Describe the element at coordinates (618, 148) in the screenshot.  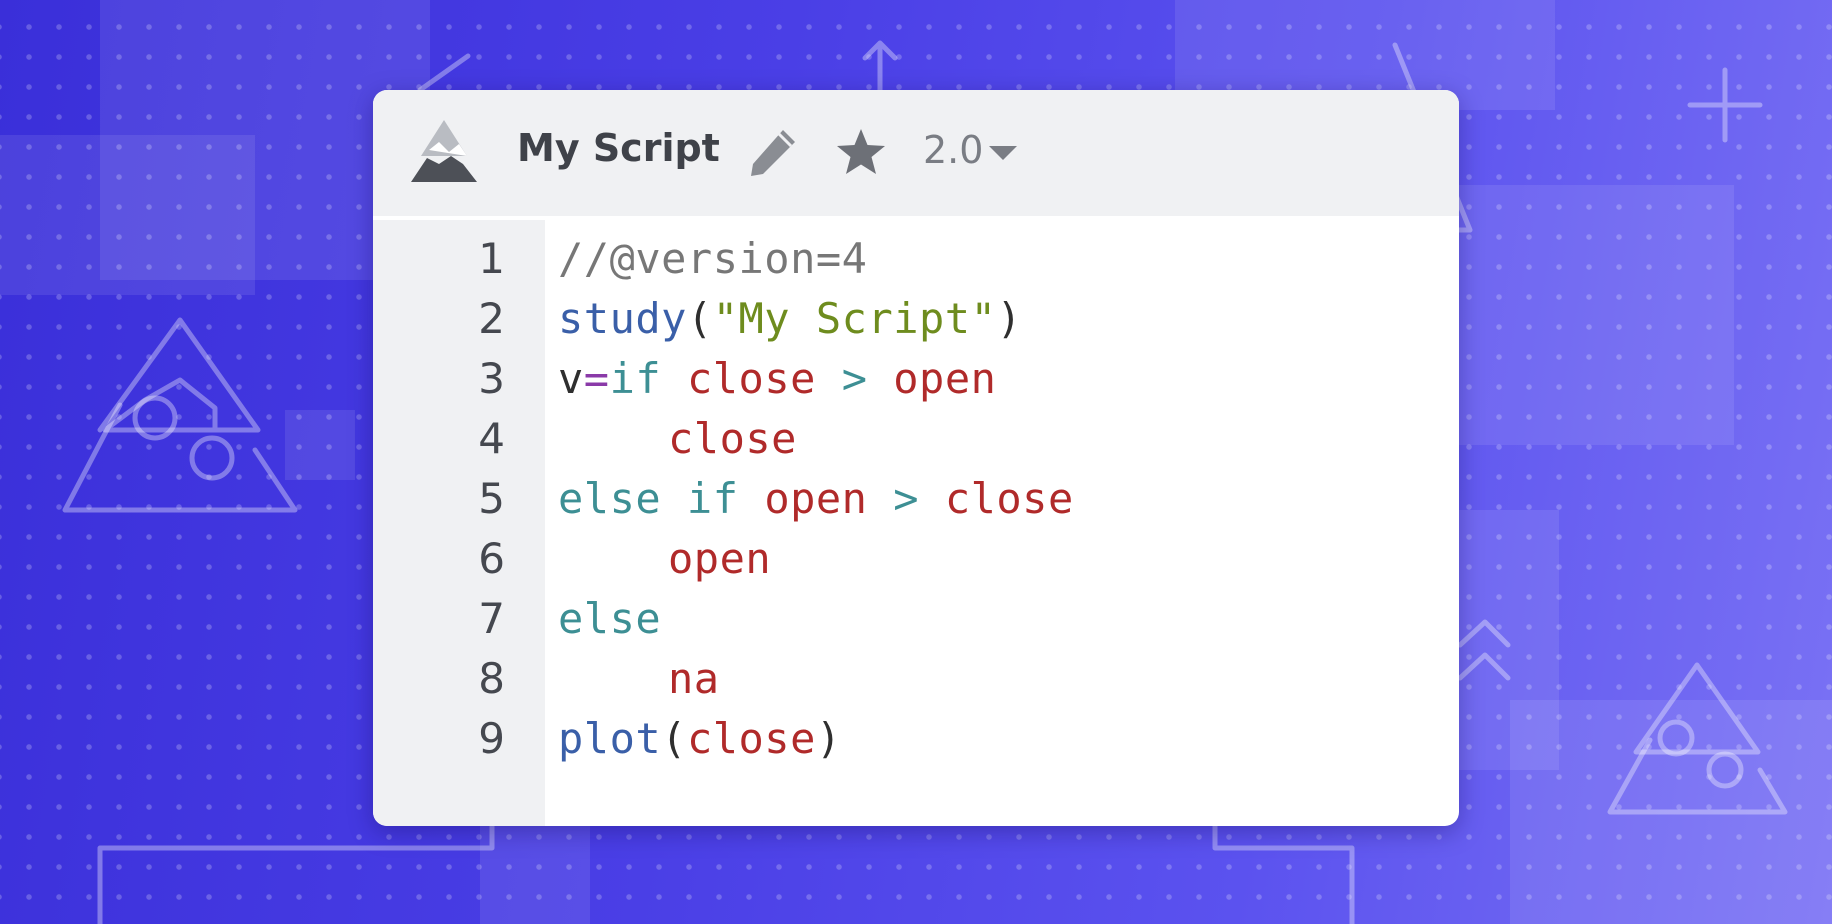
I see `script-title: My Script` at that location.